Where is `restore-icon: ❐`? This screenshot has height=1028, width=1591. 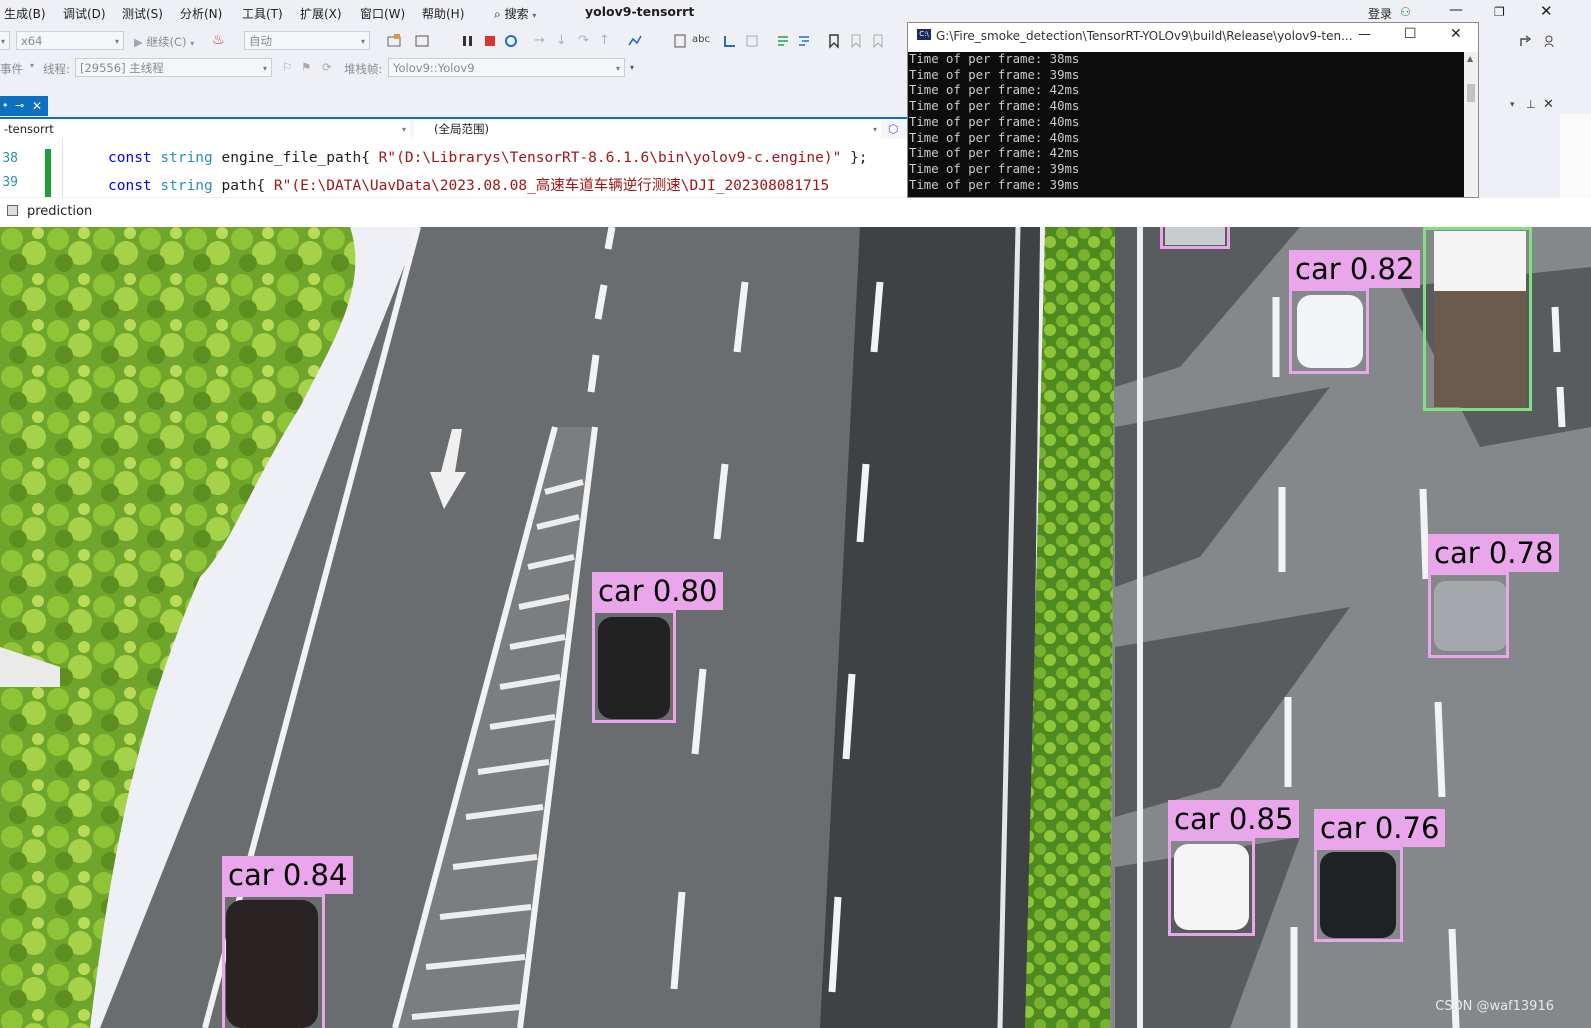
restore-icon: ❐ is located at coordinates (1499, 12).